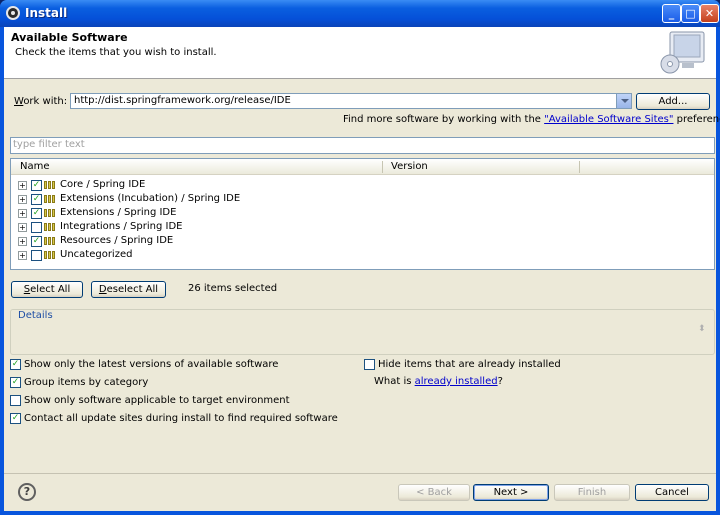  What do you see at coordinates (233, 288) in the screenshot?
I see `selected-count: 26 items selected` at bounding box center [233, 288].